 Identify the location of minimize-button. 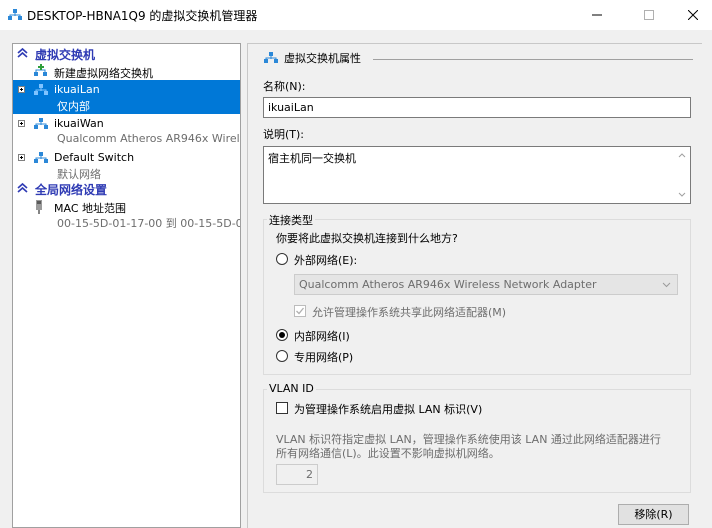
(597, 15).